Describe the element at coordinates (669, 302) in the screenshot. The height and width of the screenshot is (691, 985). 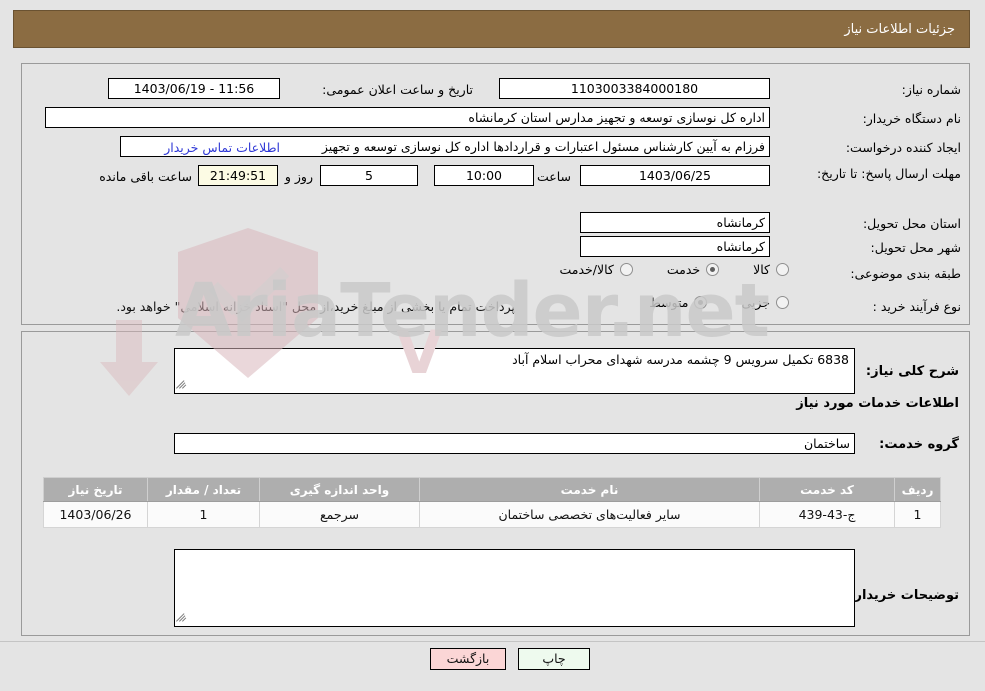
I see `process-option-label-1: متوسط` at that location.